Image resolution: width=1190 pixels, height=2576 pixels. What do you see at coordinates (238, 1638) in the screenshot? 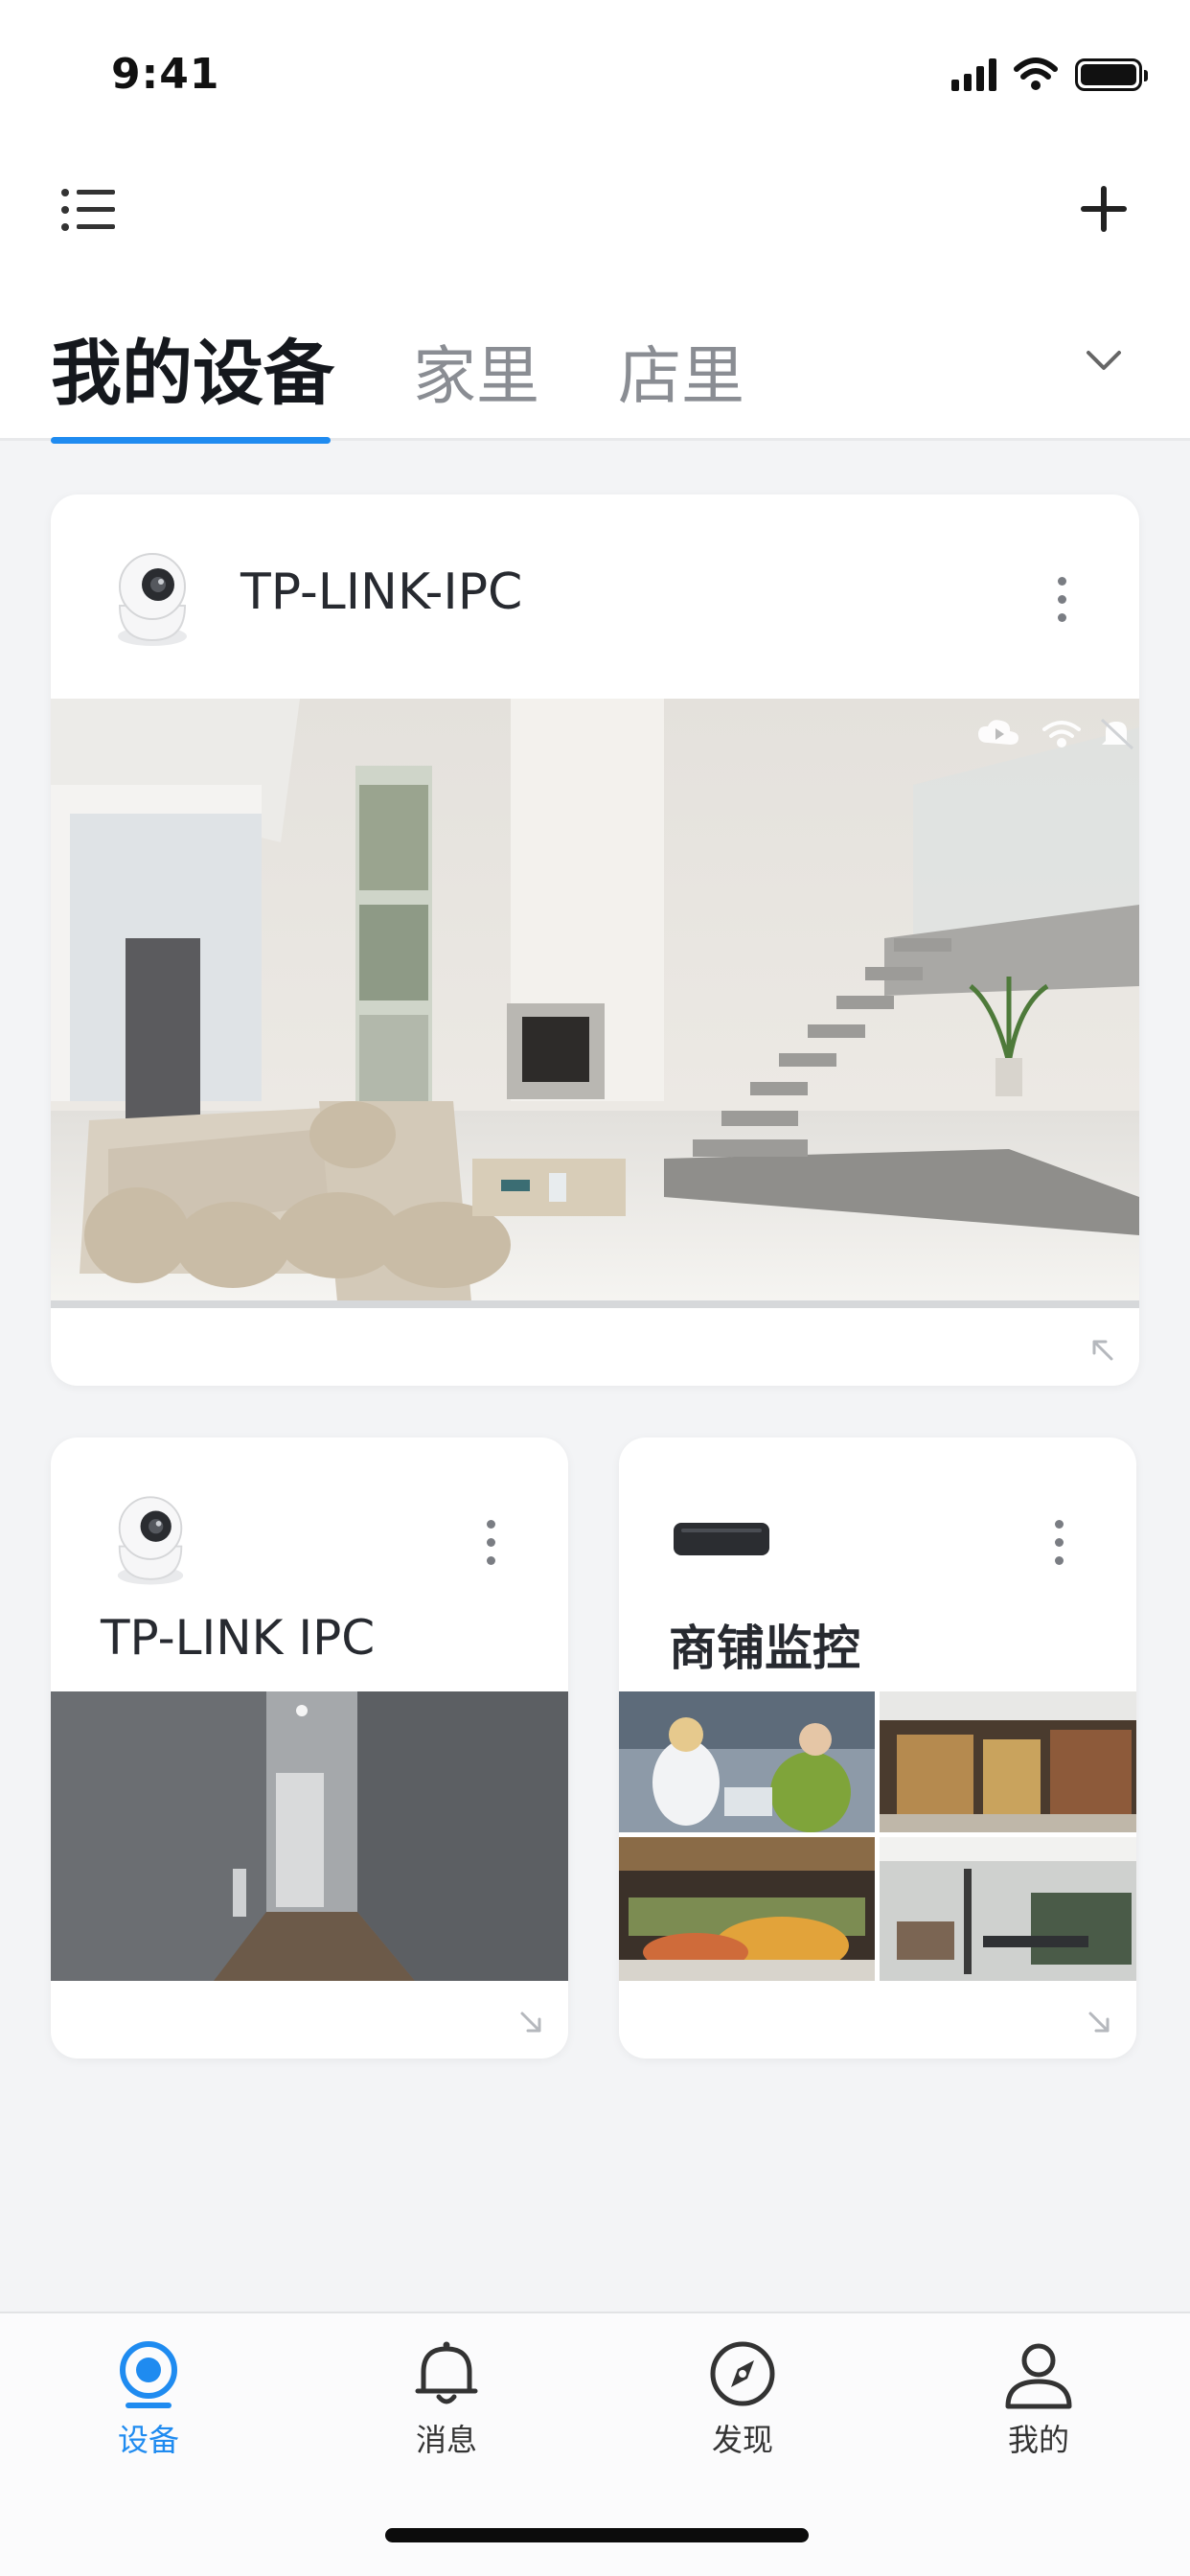
I see `device-name: TP-LINK IPC` at bounding box center [238, 1638].